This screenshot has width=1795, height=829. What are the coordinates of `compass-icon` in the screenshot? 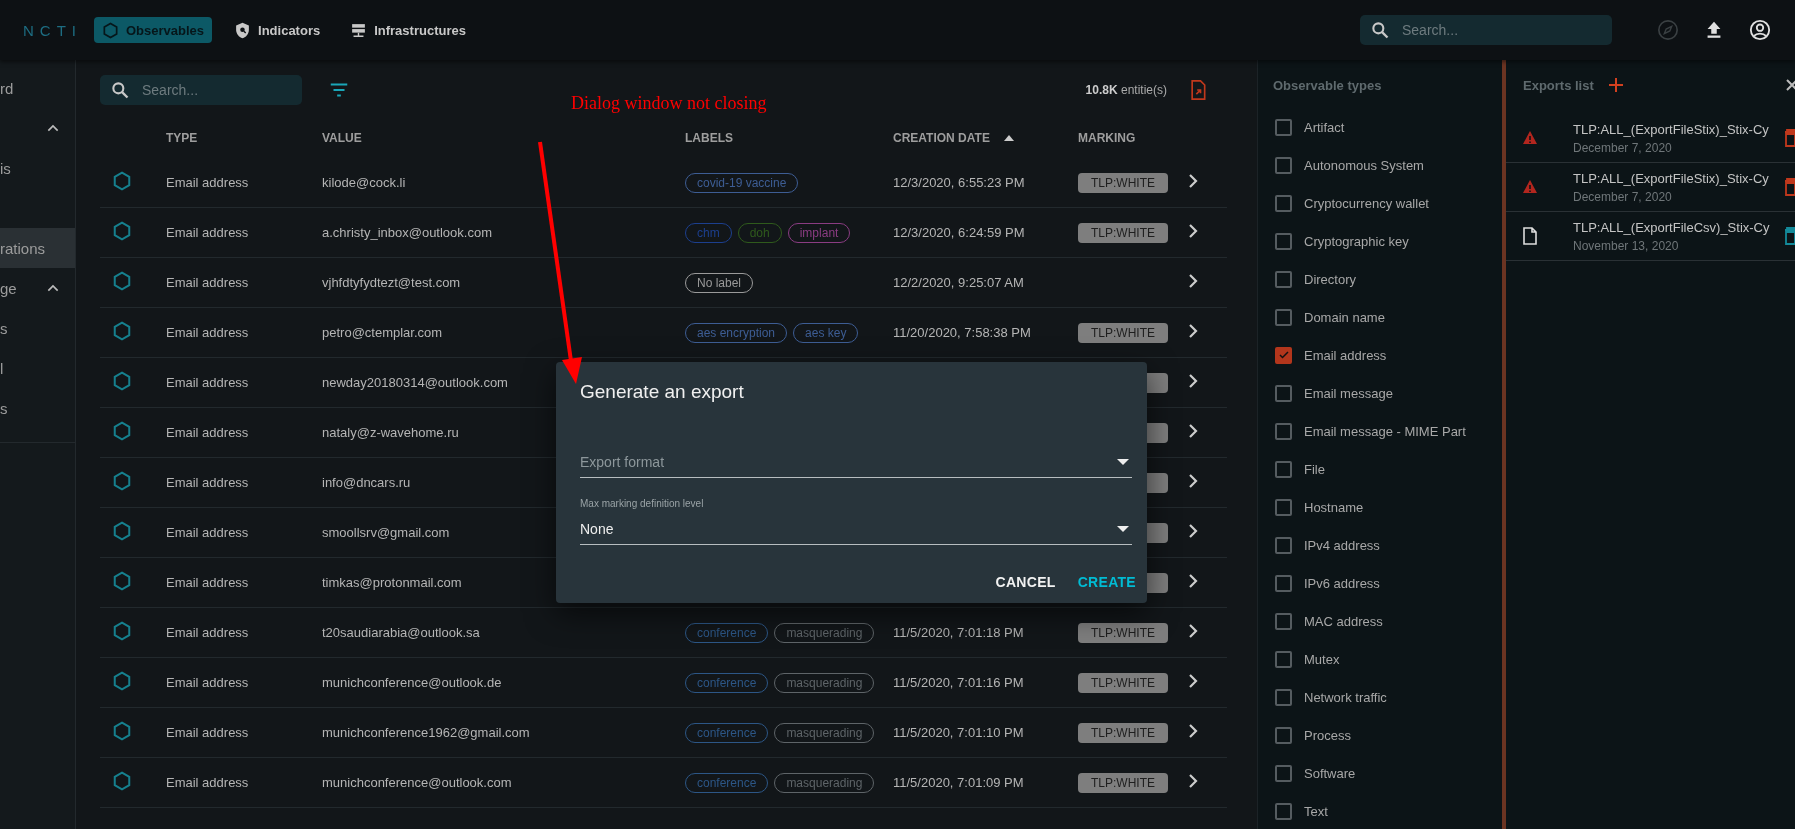 It's located at (1668, 30).